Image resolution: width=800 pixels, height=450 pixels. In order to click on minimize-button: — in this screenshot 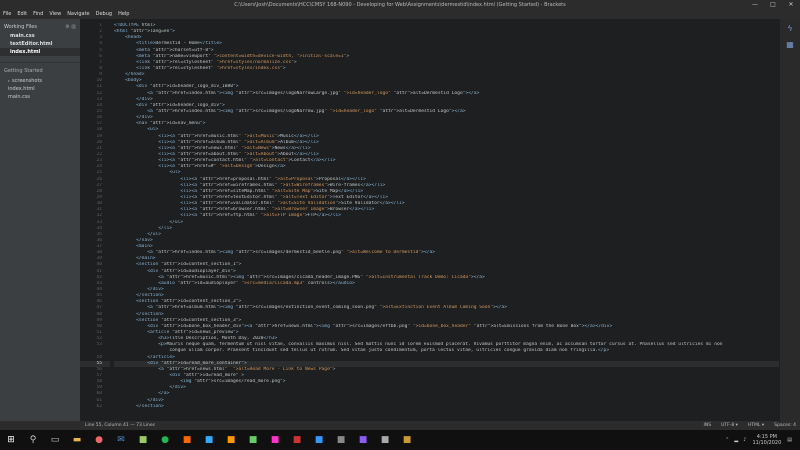, I will do `click(755, 5)`.